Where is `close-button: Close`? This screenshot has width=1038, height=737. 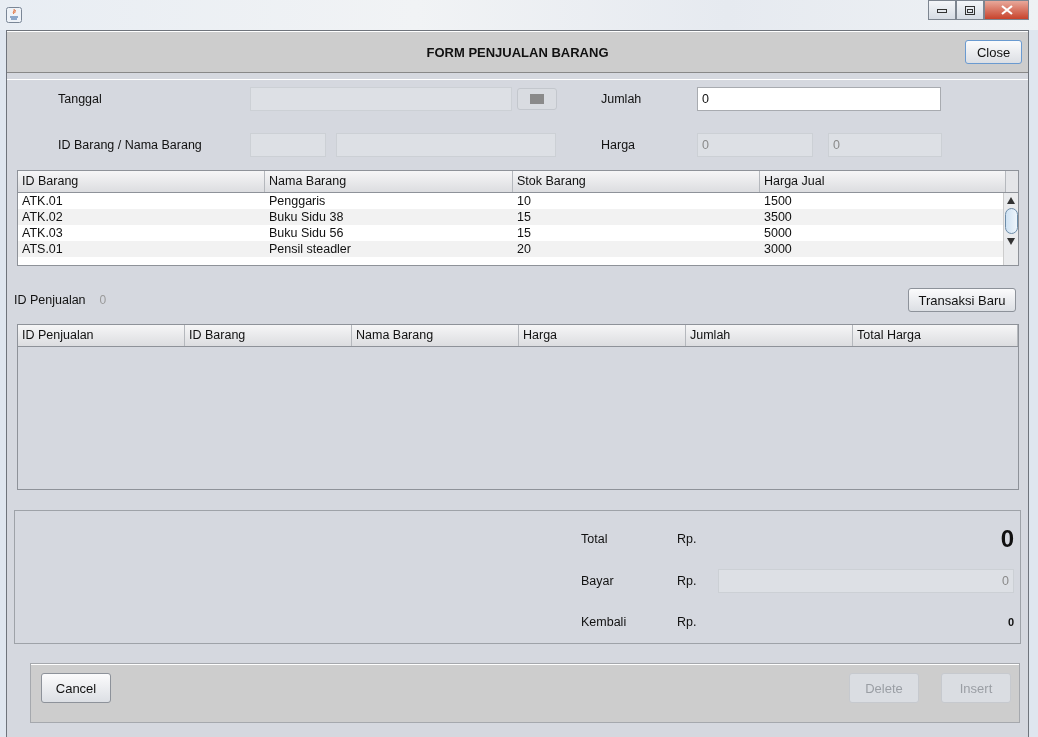 close-button: Close is located at coordinates (993, 52).